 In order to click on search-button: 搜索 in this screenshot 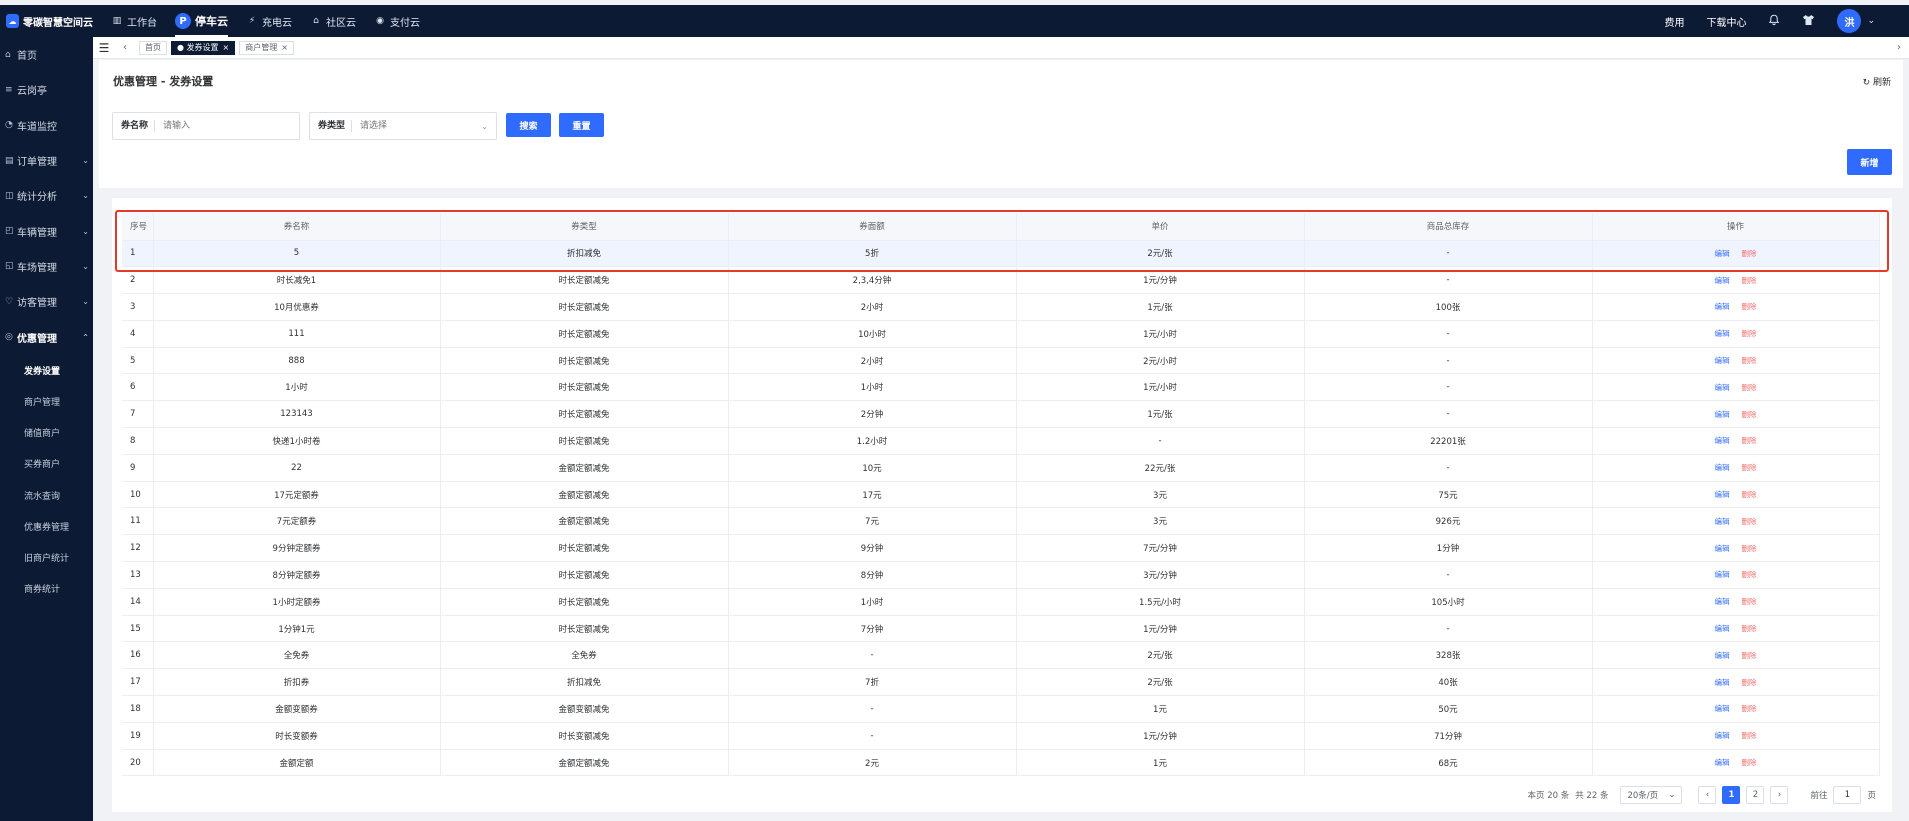, I will do `click(528, 125)`.